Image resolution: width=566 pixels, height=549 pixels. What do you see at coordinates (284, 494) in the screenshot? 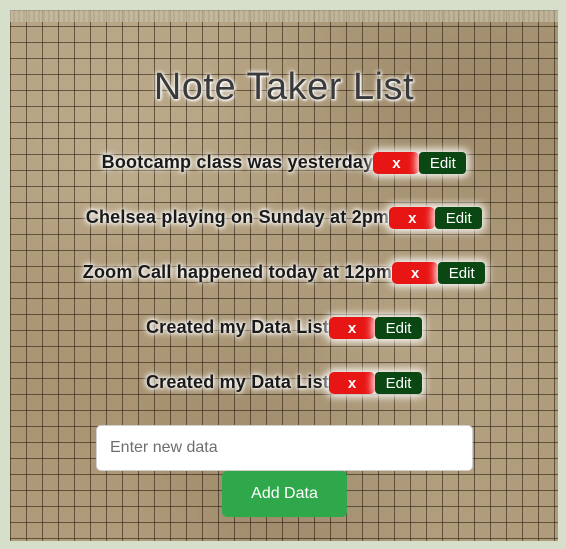
I see `add-data-button: Add Data` at bounding box center [284, 494].